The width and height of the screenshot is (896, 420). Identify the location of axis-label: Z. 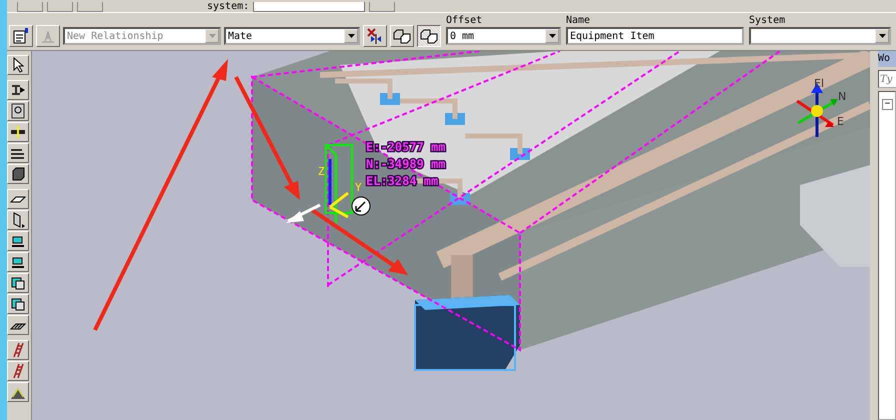
(321, 171).